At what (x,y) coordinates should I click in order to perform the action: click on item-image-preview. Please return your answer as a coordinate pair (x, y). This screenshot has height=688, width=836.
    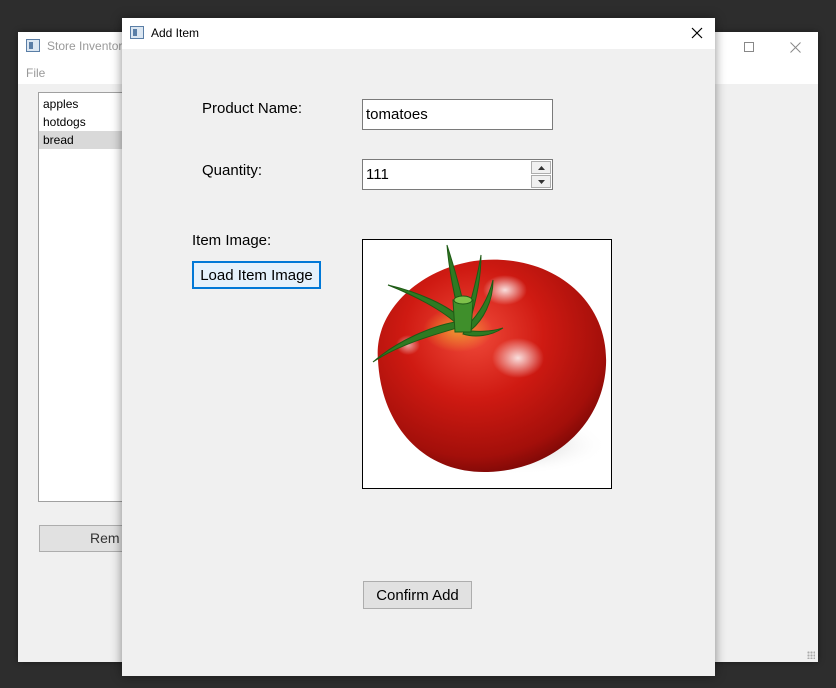
    Looking at the image, I should click on (487, 364).